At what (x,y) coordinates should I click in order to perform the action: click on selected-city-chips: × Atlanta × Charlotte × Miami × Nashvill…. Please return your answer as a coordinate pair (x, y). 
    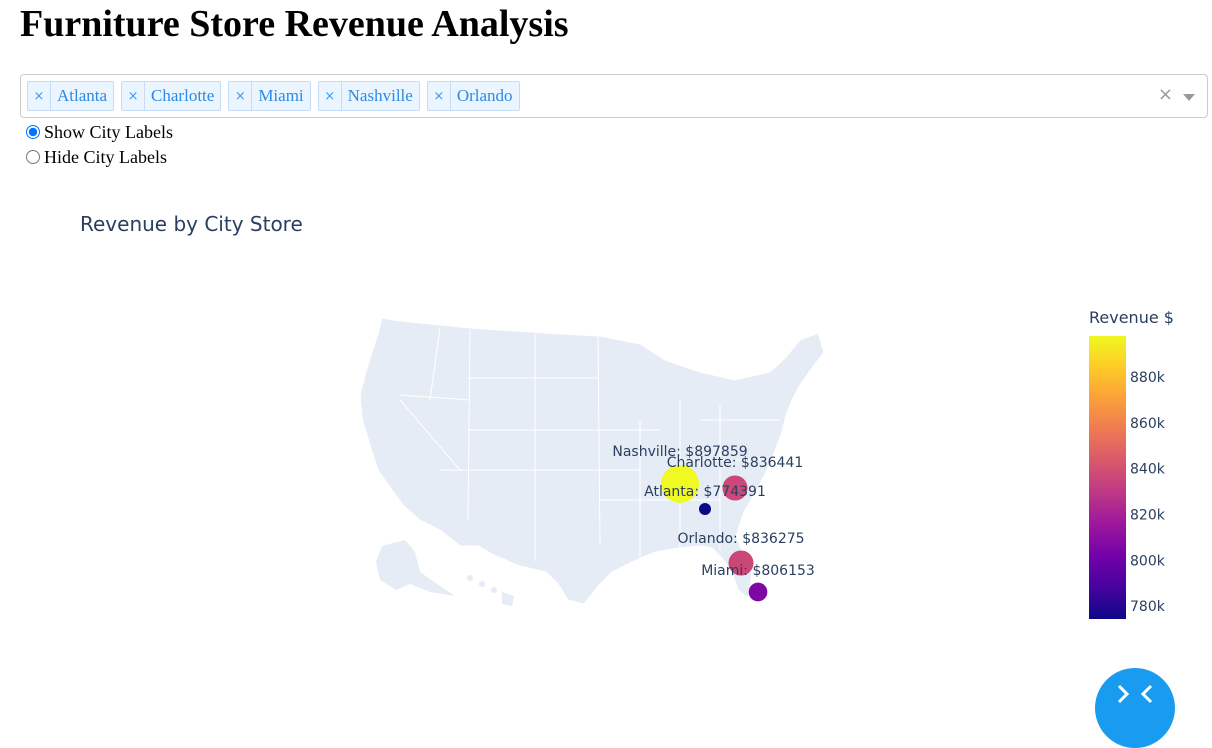
    Looking at the image, I should click on (273, 96).